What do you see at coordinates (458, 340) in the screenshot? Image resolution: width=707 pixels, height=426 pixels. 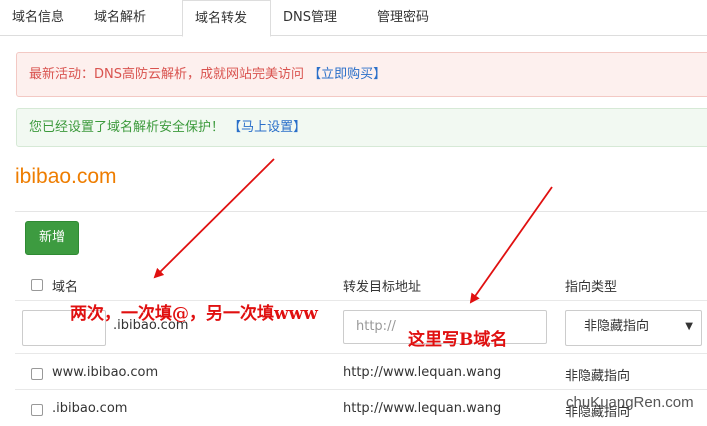 I see `annotation-right: 这里写B域名` at bounding box center [458, 340].